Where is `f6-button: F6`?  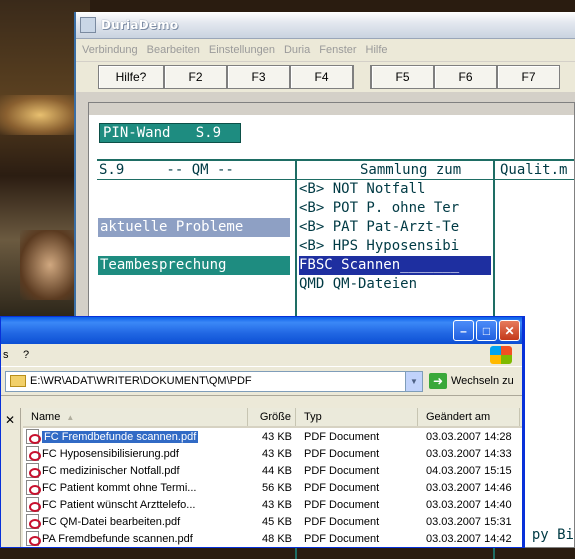 f6-button: F6 is located at coordinates (465, 77).